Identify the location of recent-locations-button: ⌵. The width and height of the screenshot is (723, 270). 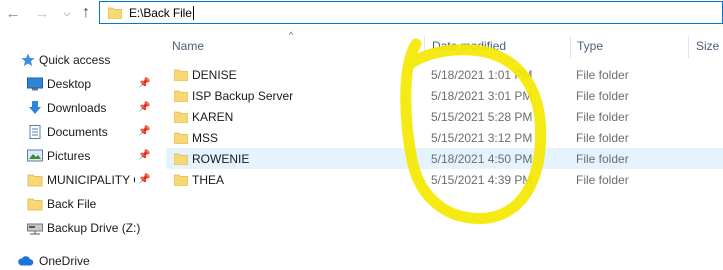
(67, 13).